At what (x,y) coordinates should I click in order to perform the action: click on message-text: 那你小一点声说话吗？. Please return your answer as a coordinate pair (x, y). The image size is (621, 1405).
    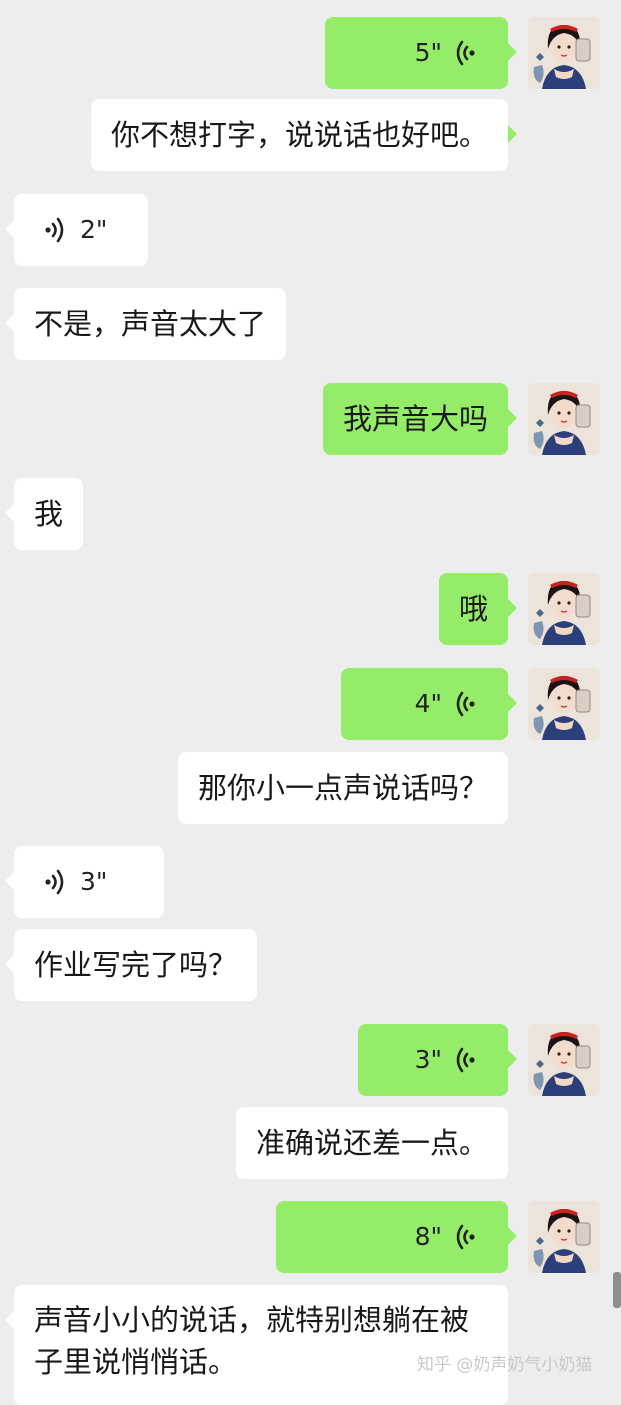
    Looking at the image, I should click on (342, 788).